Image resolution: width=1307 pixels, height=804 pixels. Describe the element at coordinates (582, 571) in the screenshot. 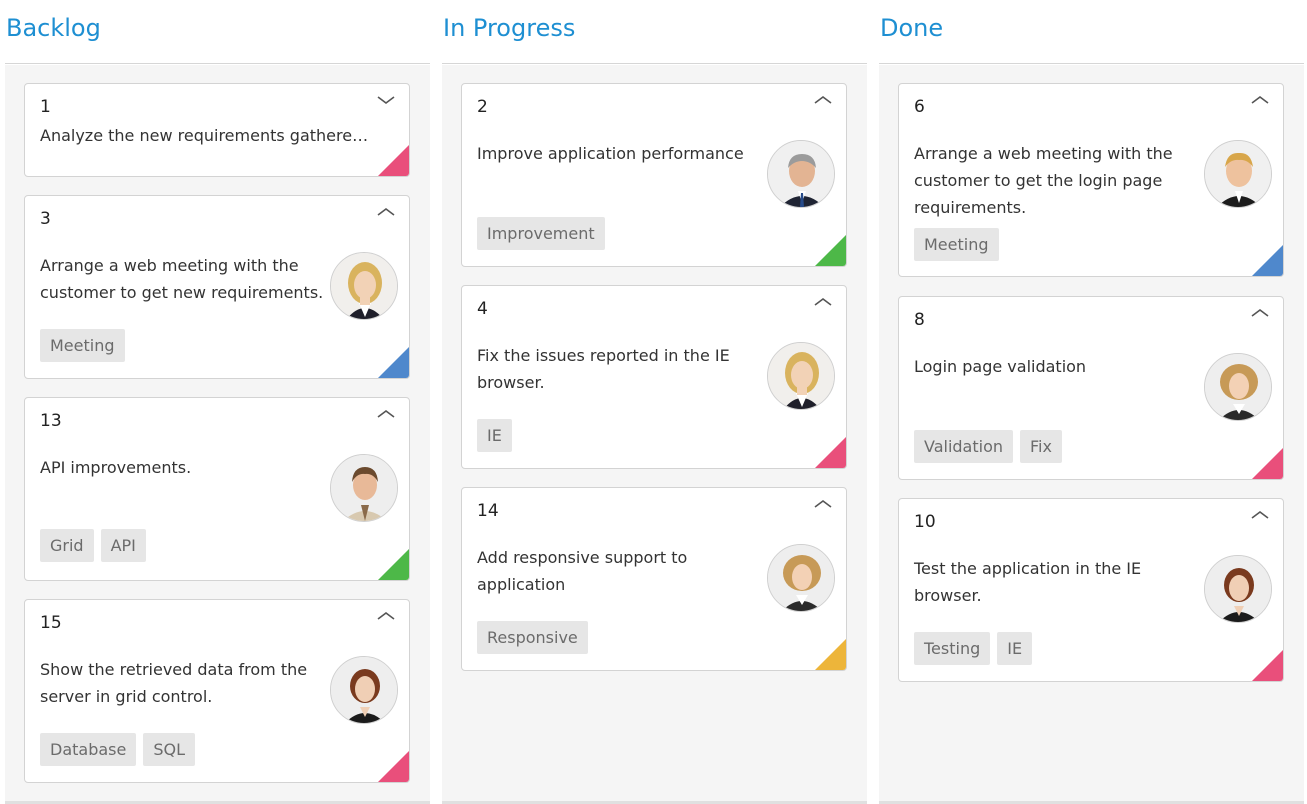

I see `card-summary: Add responsive support to application` at that location.